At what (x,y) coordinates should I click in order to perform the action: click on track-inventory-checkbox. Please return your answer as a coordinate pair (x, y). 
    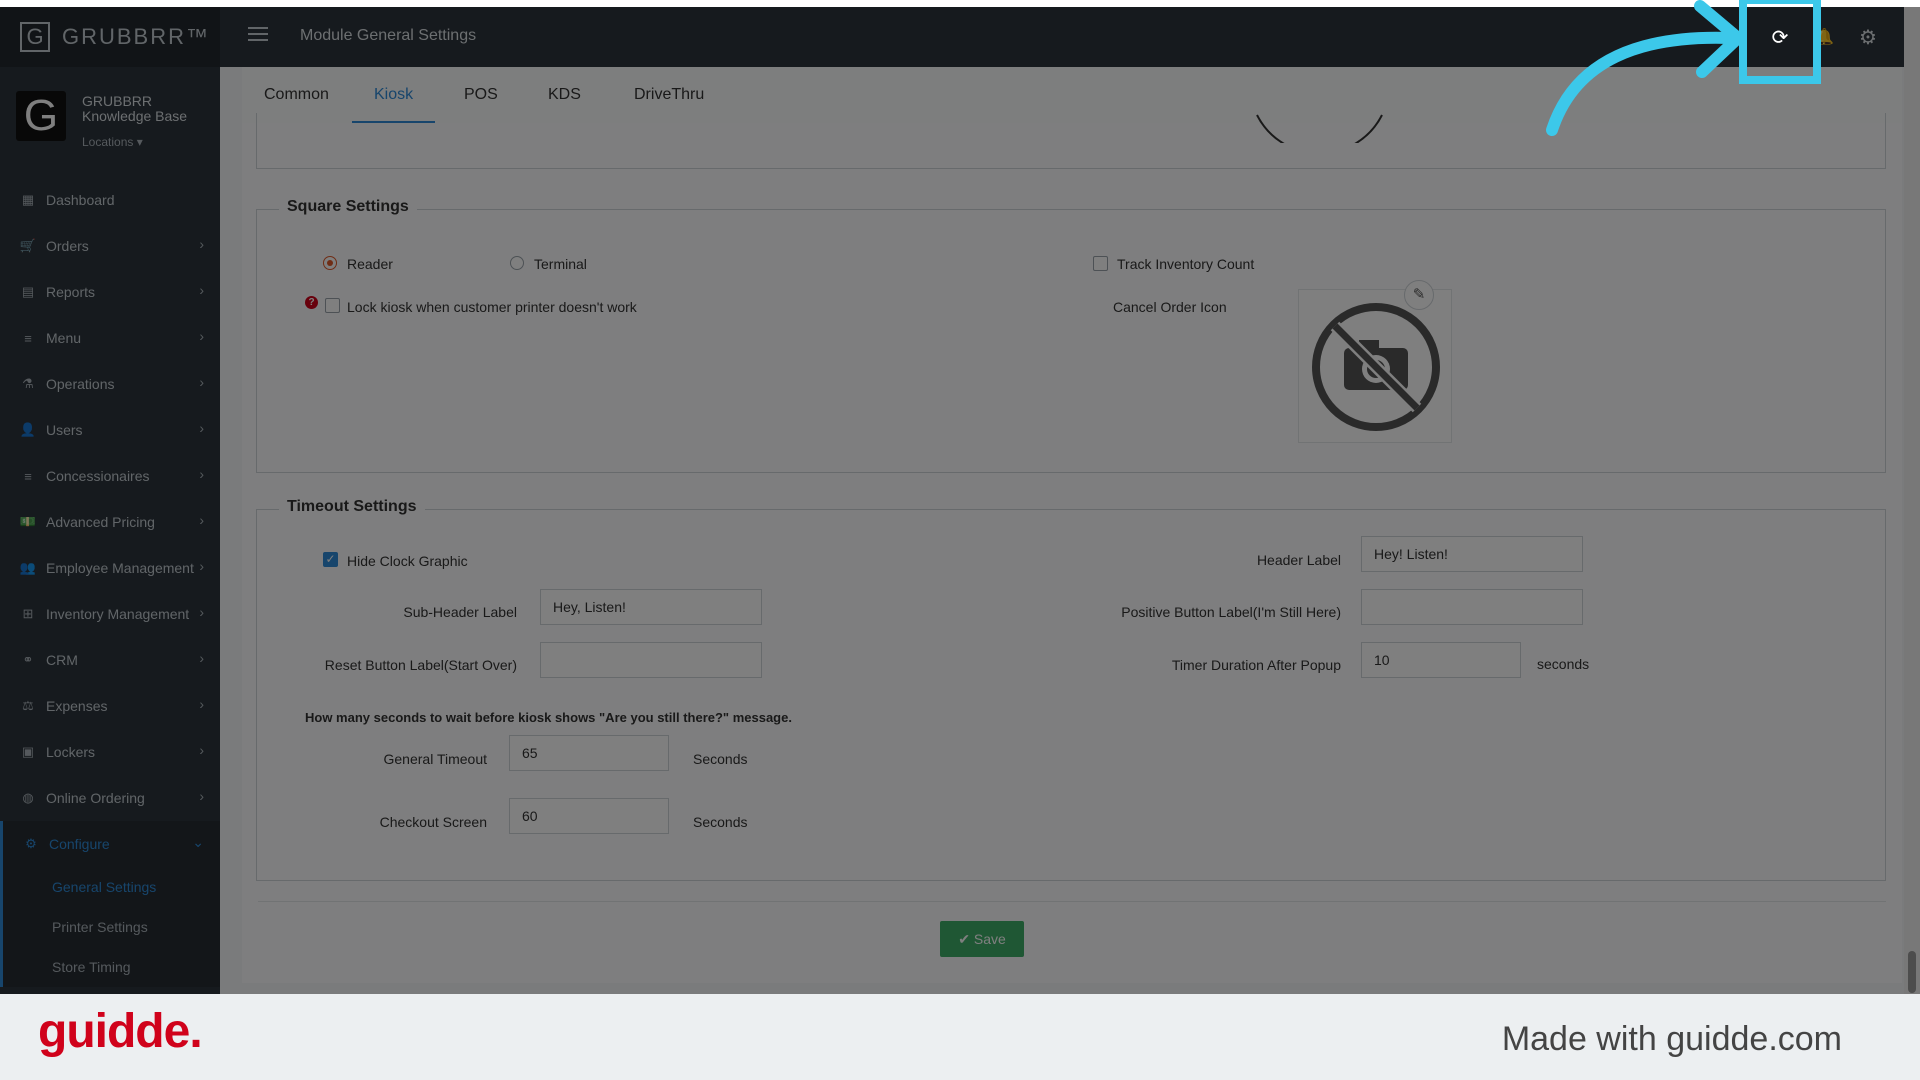
    Looking at the image, I should click on (1100, 263).